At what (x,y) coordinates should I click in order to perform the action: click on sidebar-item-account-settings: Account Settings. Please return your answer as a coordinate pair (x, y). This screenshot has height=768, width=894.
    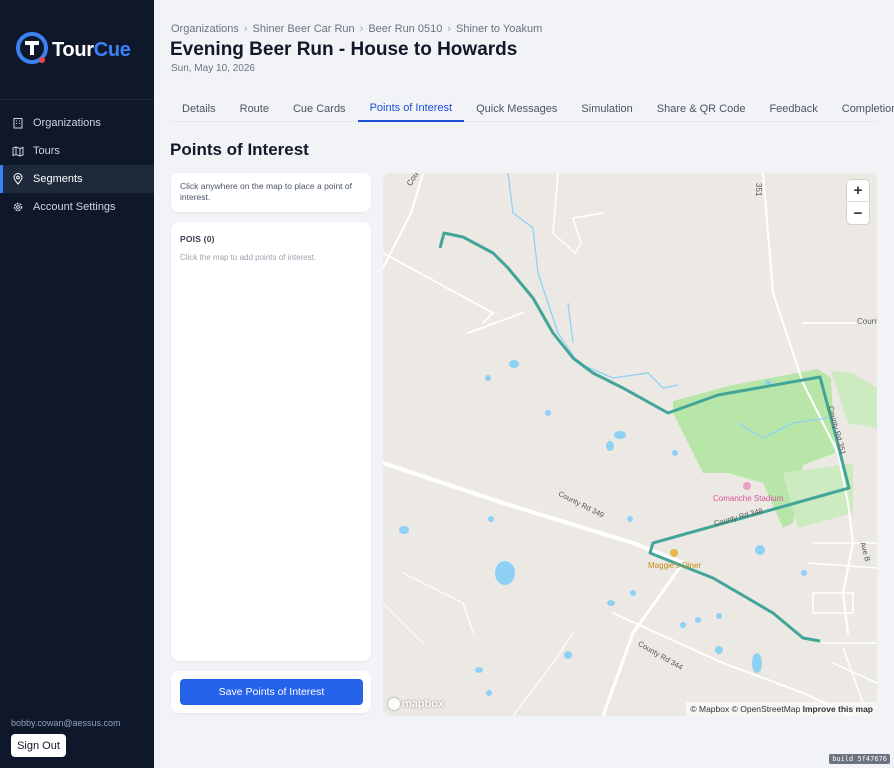
    Looking at the image, I should click on (77, 207).